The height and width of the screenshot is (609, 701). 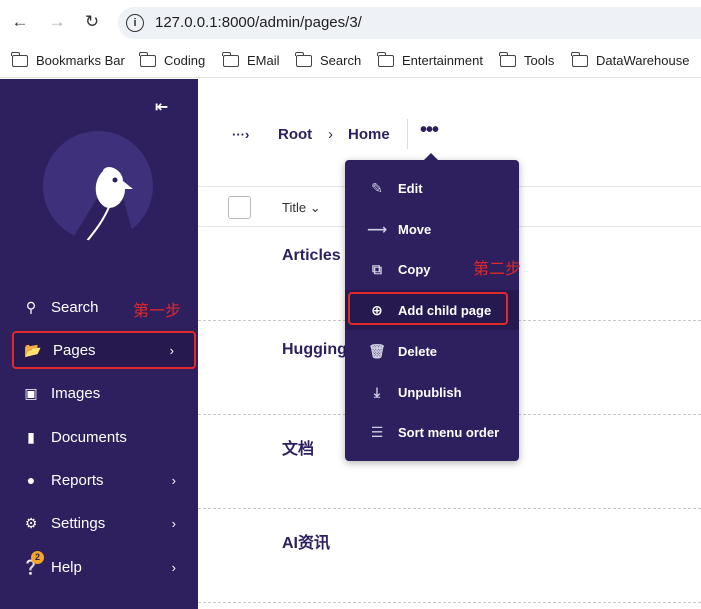 What do you see at coordinates (497, 269) in the screenshot?
I see `step-two-annotation: 第二步` at bounding box center [497, 269].